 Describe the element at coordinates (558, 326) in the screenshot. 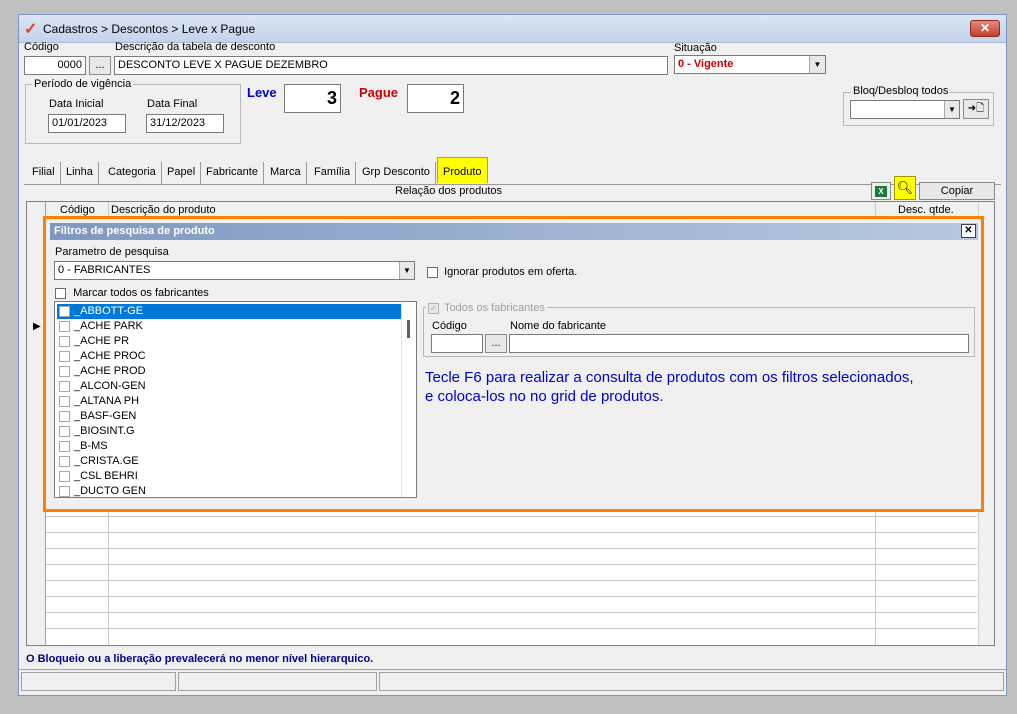

I see `fabricante-nome-label: Nome do fabricante` at that location.